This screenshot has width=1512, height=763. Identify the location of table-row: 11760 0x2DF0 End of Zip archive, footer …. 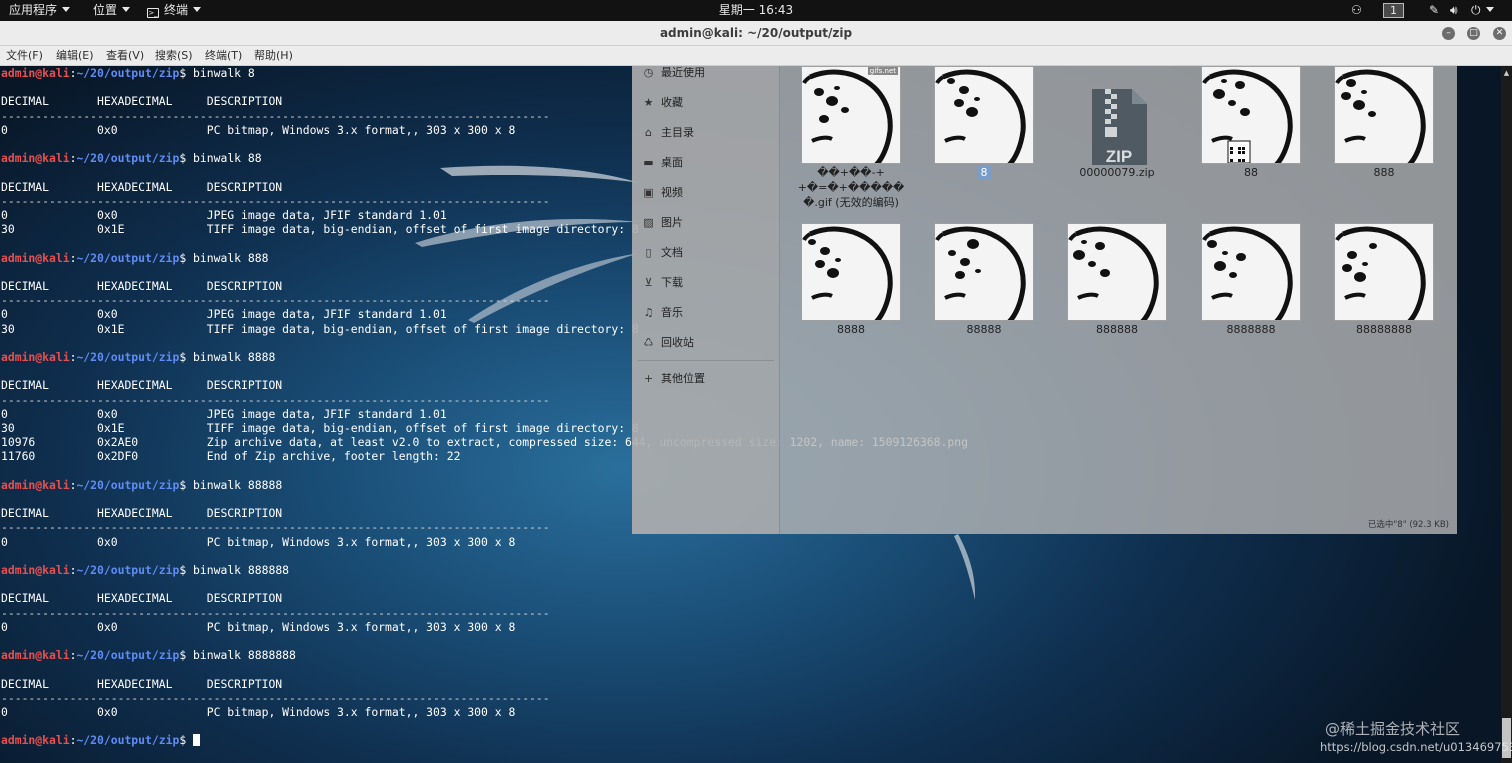
(231, 456).